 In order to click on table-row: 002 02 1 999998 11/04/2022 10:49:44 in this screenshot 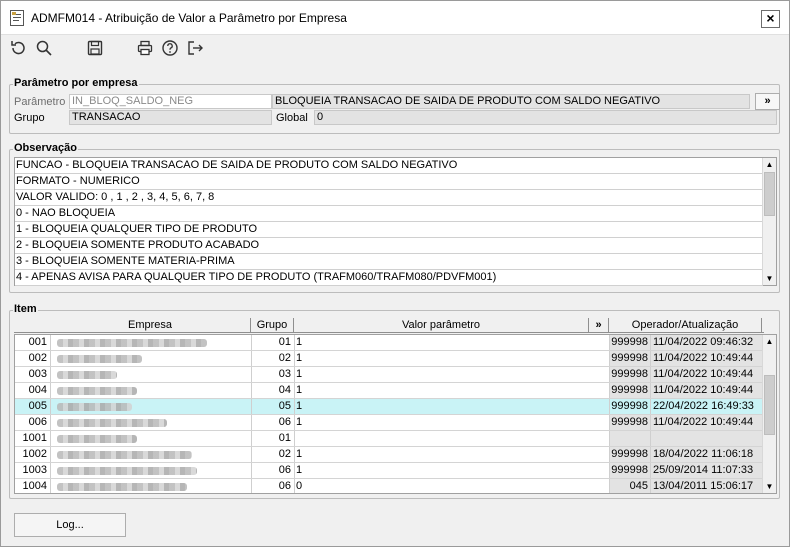, I will do `click(389, 359)`.